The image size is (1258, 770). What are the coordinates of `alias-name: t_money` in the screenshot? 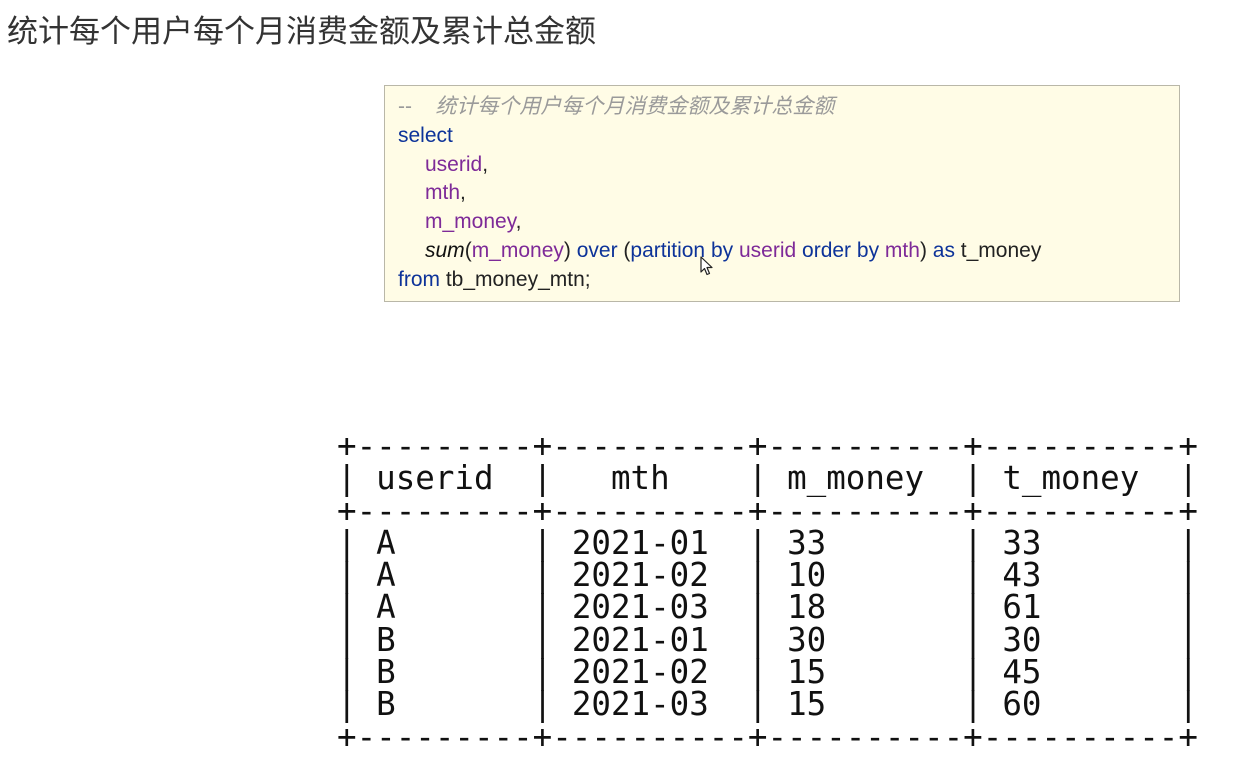 It's located at (1001, 250).